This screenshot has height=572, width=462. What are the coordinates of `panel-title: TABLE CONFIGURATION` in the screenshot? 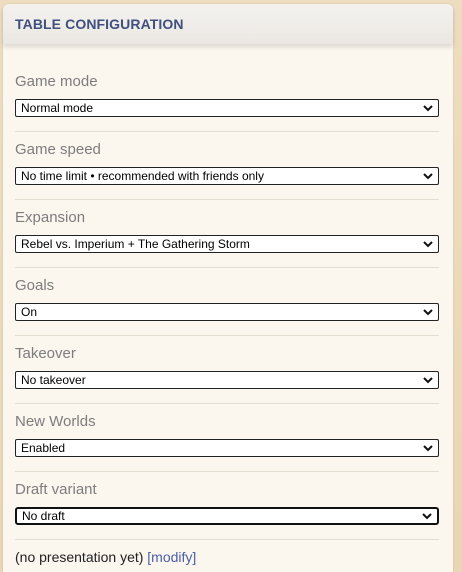 It's located at (99, 24).